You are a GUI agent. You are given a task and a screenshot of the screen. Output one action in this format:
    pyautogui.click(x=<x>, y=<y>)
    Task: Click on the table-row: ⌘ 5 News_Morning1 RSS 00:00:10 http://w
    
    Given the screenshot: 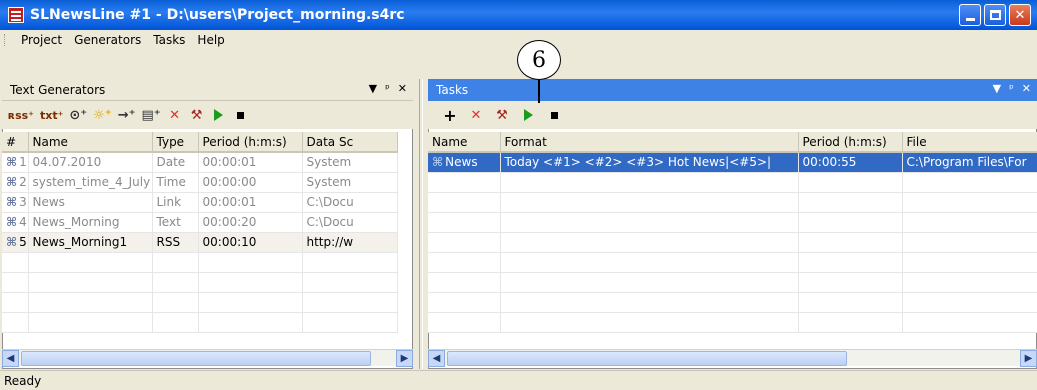 What is the action you would take?
    pyautogui.click(x=200, y=242)
    